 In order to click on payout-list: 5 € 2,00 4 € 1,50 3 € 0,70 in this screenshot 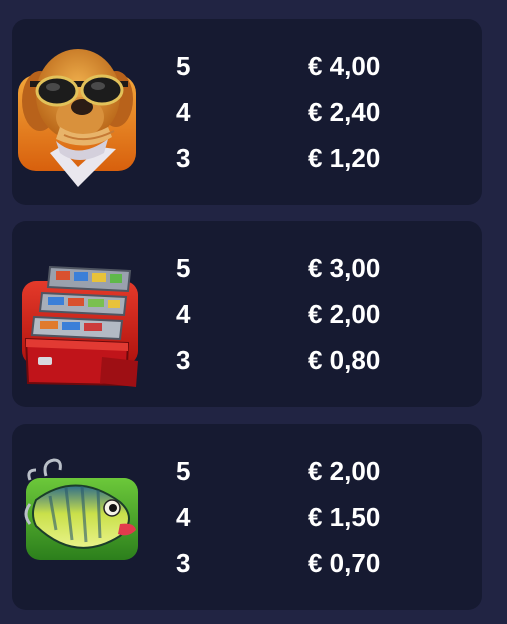, I will do `click(321, 517)`.